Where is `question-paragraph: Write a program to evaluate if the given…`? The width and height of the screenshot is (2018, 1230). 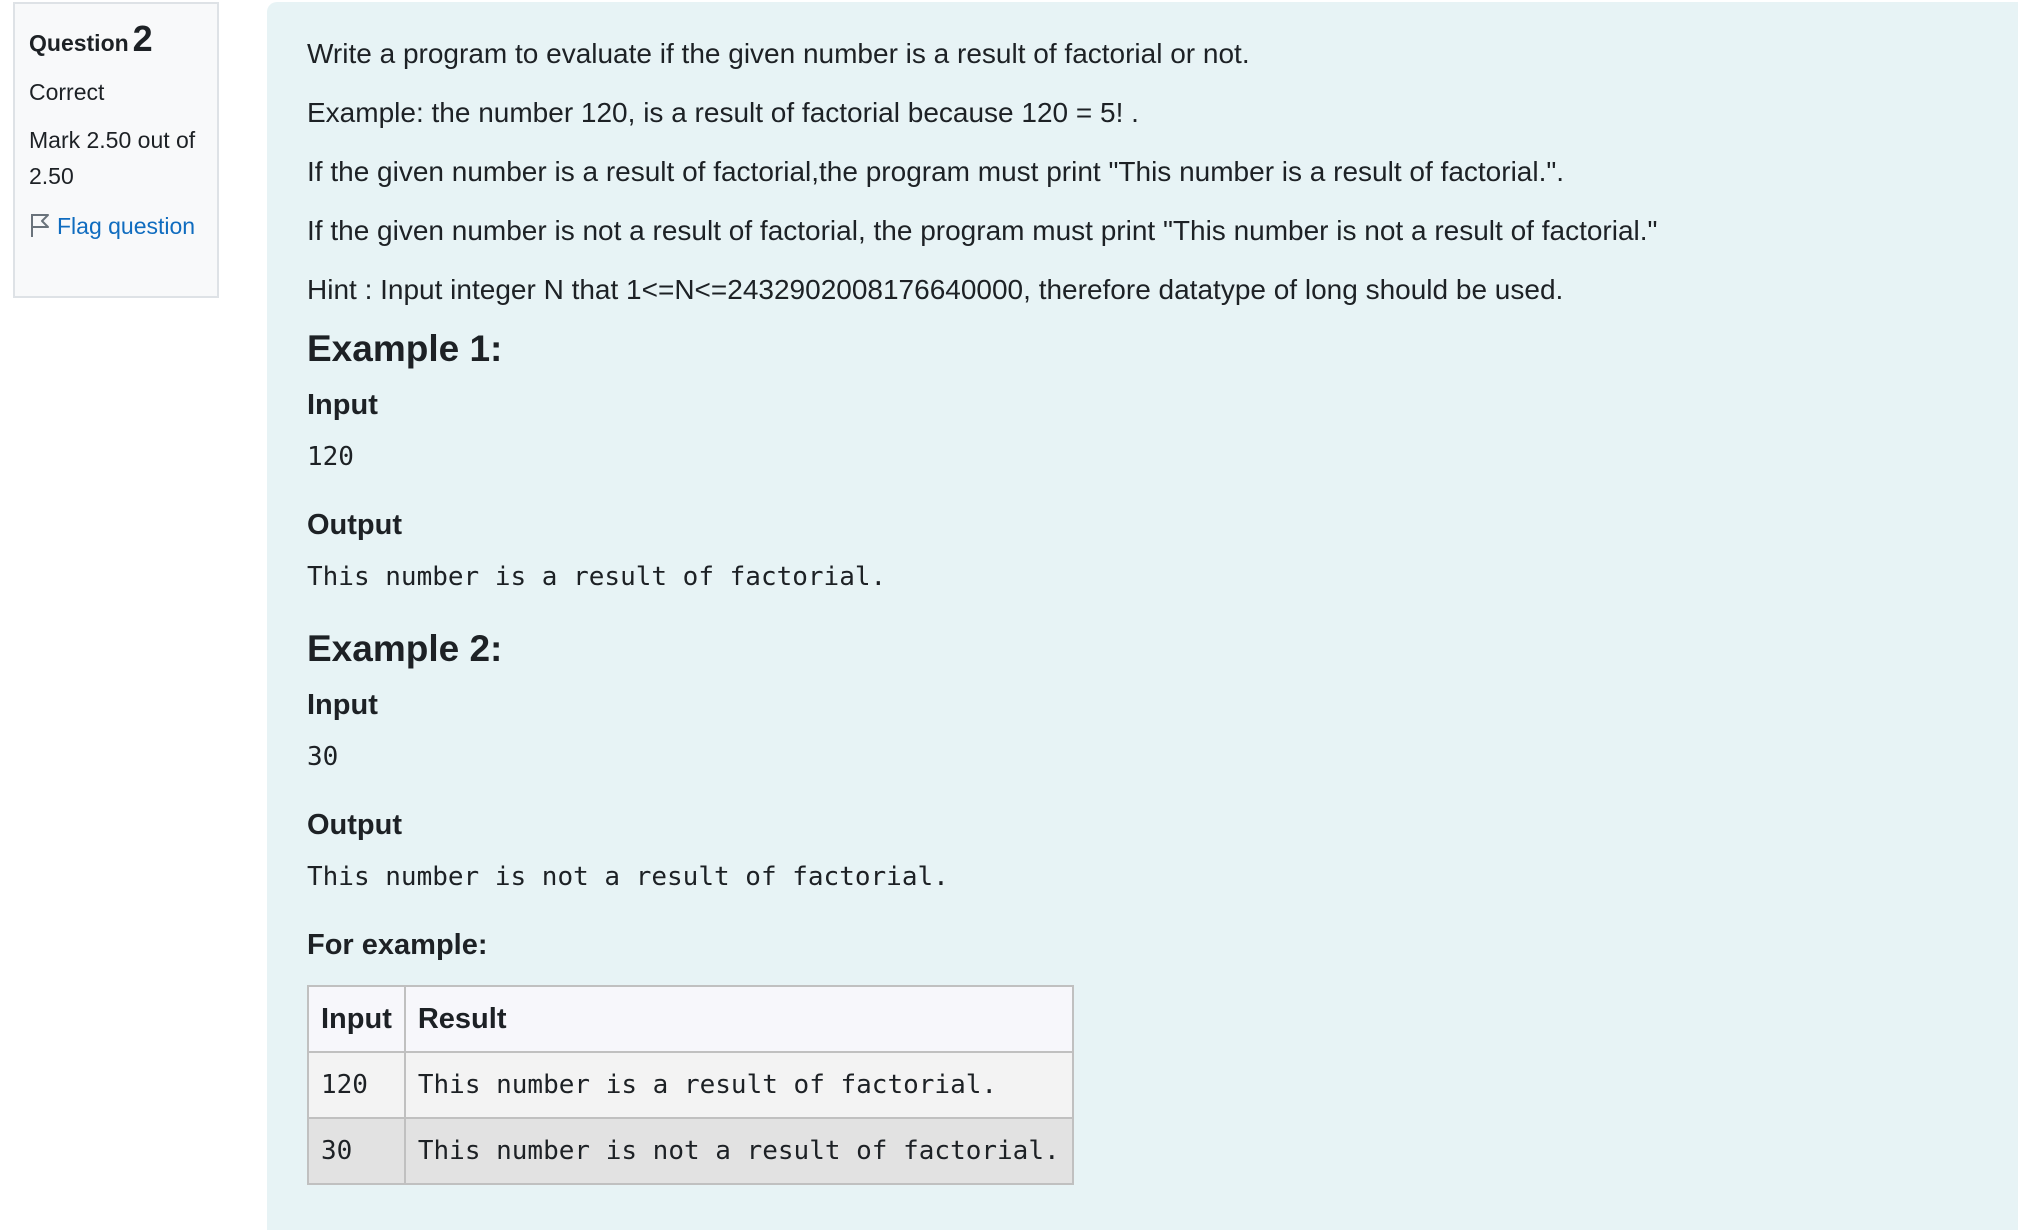
question-paragraph: Write a program to evaluate if the given… is located at coordinates (778, 53).